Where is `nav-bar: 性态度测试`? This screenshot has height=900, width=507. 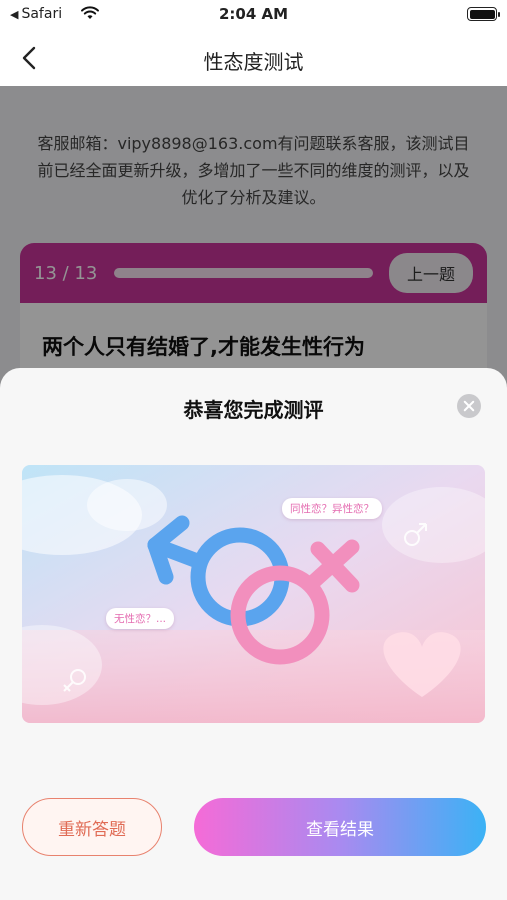 nav-bar: 性态度测试 is located at coordinates (253, 58).